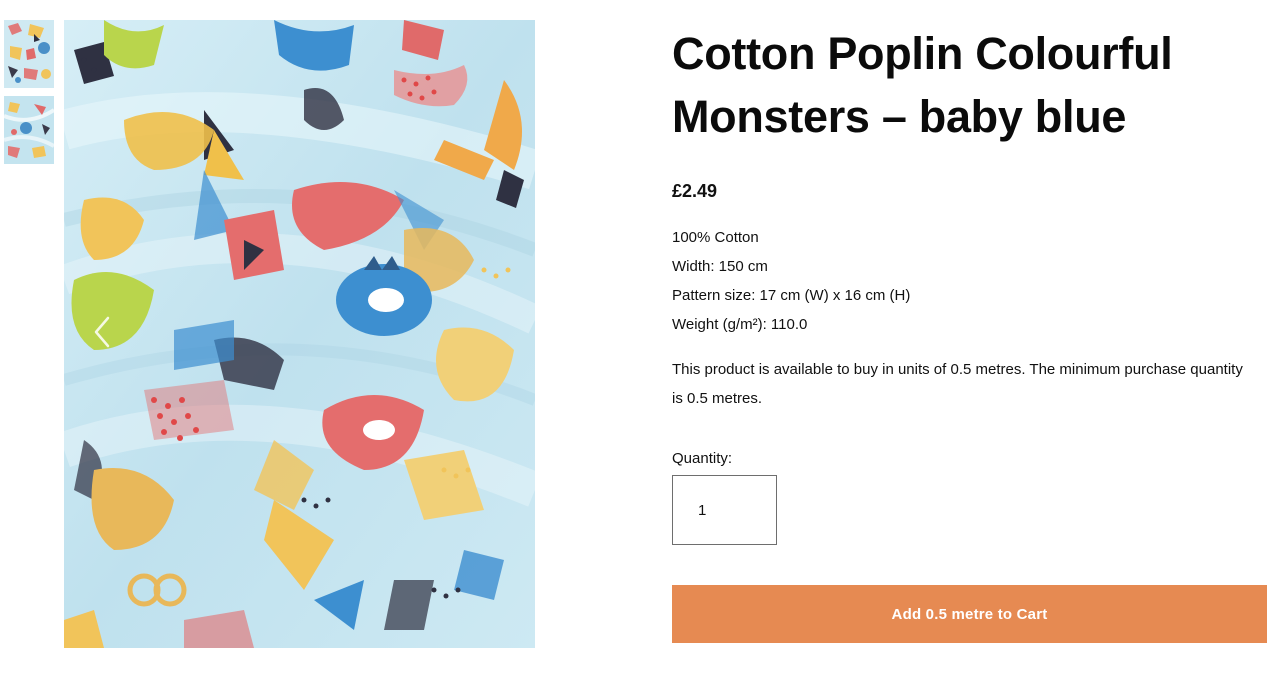 The width and height of the screenshot is (1278, 673). What do you see at coordinates (29, 54) in the screenshot?
I see `thumbnail-fabric-flat` at bounding box center [29, 54].